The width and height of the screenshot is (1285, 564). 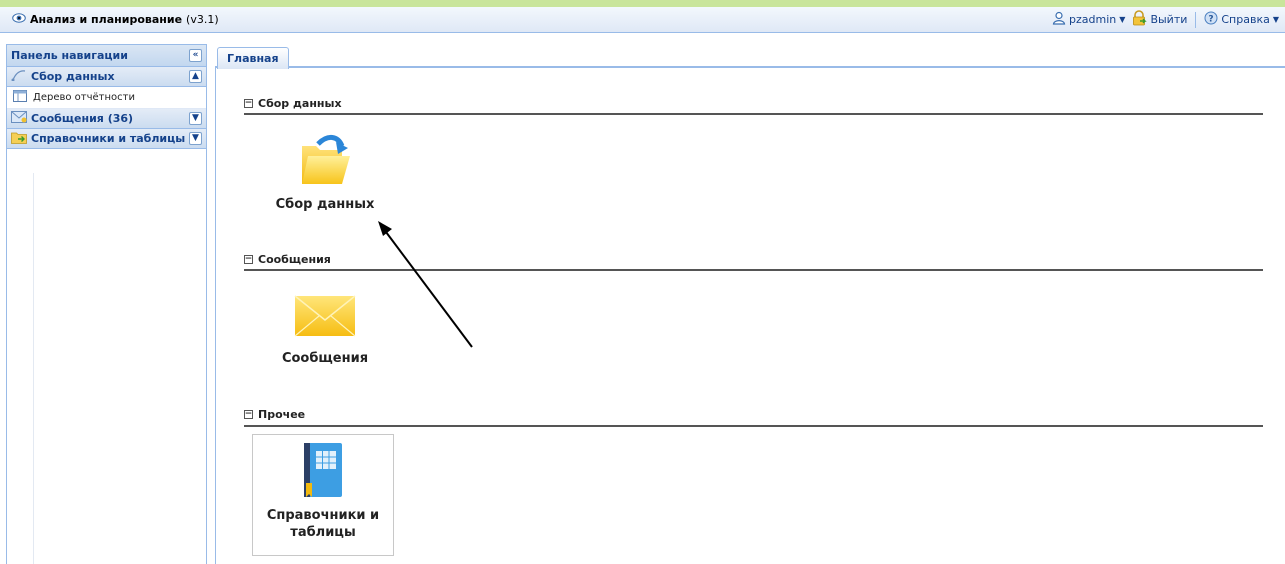 I want to click on nav-group-data-collection: Сбор данных ▲, so click(x=106, y=77).